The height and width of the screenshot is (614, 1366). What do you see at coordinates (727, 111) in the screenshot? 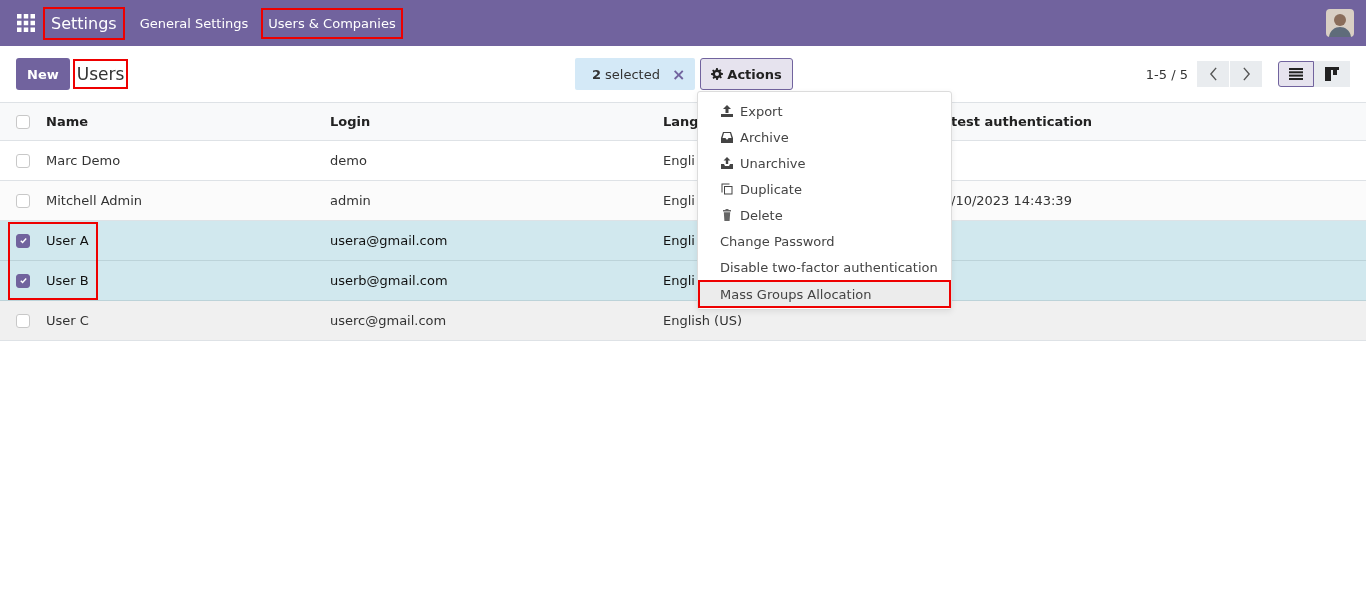
I see `upload-icon` at bounding box center [727, 111].